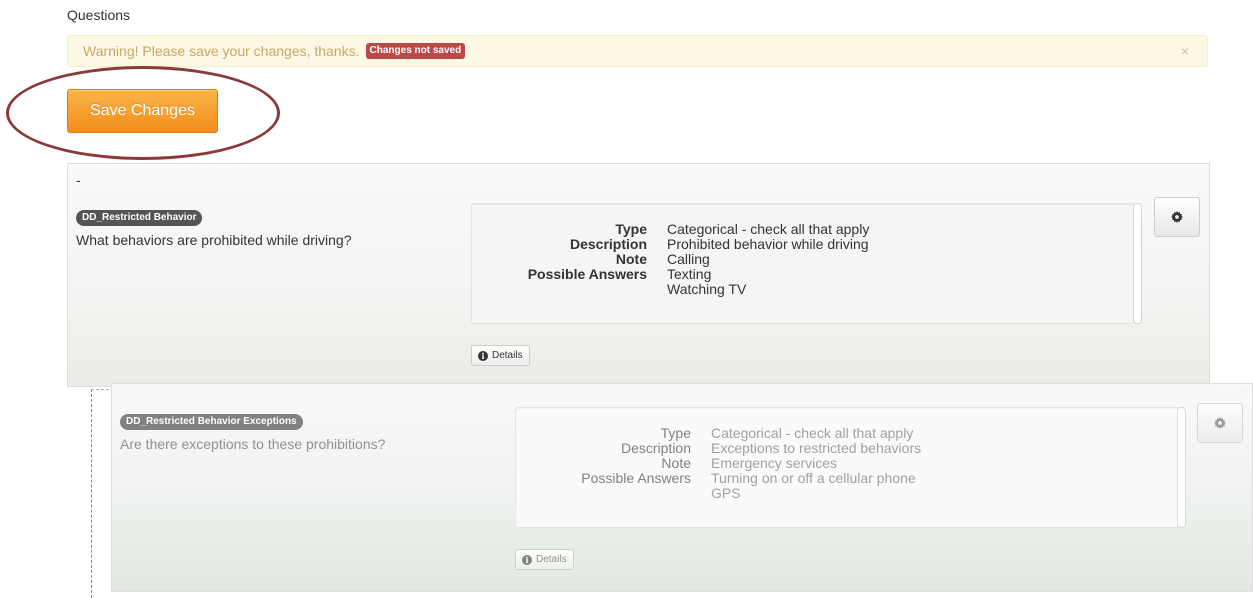 The image size is (1253, 598). What do you see at coordinates (415, 51) in the screenshot?
I see `changes-not-saved-badge: Changes not saved` at bounding box center [415, 51].